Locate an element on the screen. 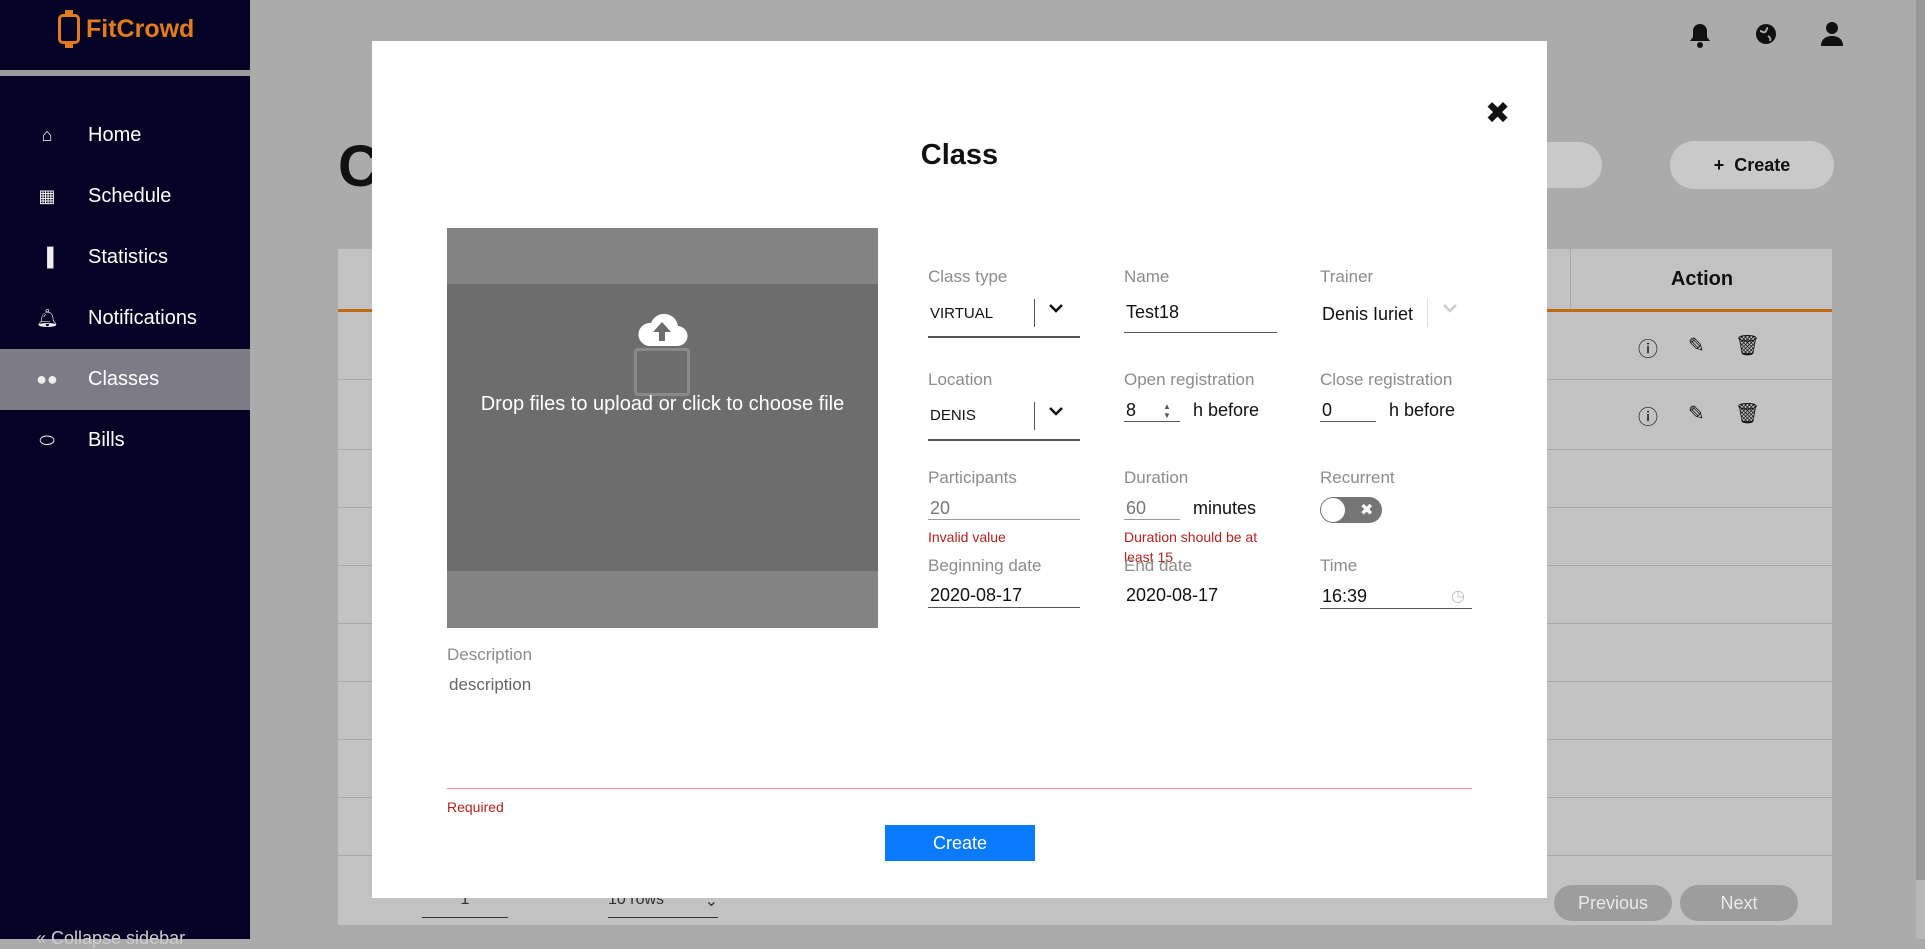 The image size is (1925, 949). bar-chart-icon: ▐ is located at coordinates (47, 257).